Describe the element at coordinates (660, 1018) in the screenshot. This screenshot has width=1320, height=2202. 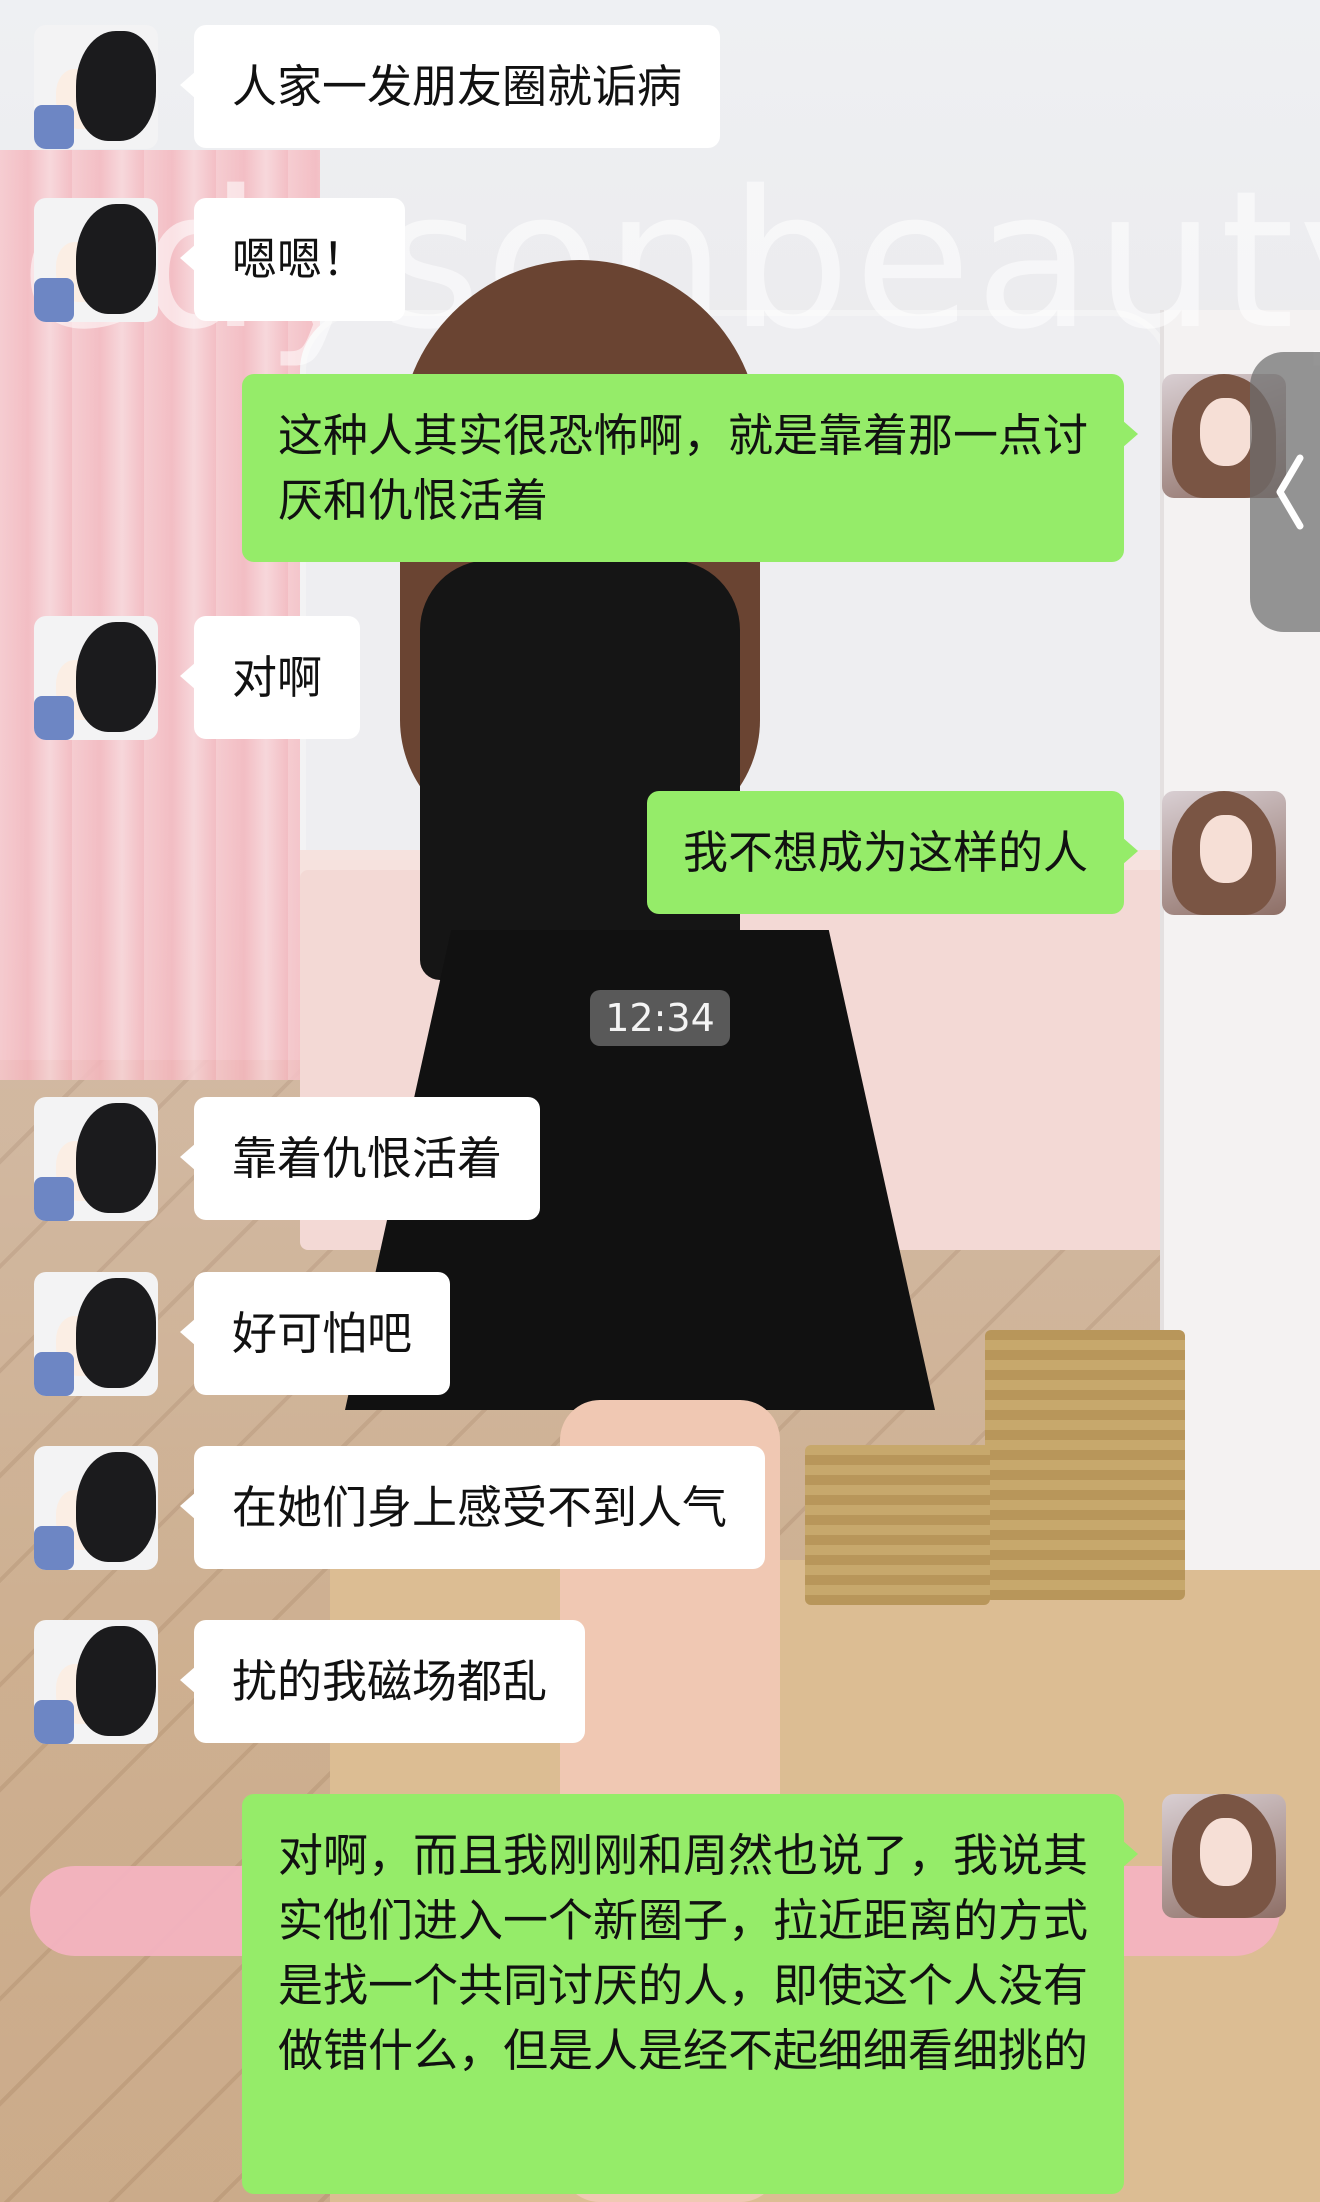
I see `chat-timestamp: 12:34` at that location.